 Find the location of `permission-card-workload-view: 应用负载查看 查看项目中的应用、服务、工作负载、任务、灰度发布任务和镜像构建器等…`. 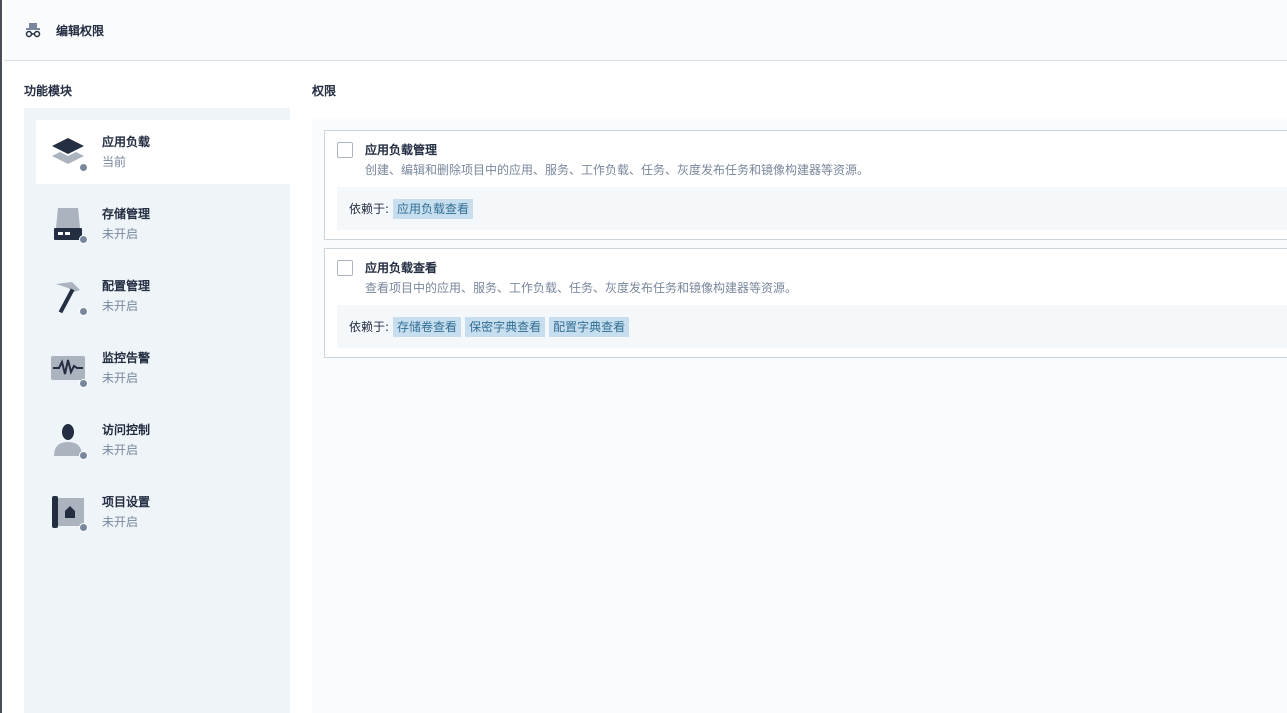

permission-card-workload-view: 应用负载查看 查看项目中的应用、服务、工作负载、任务、灰度发布任务和镜像构建器等… is located at coordinates (805, 303).